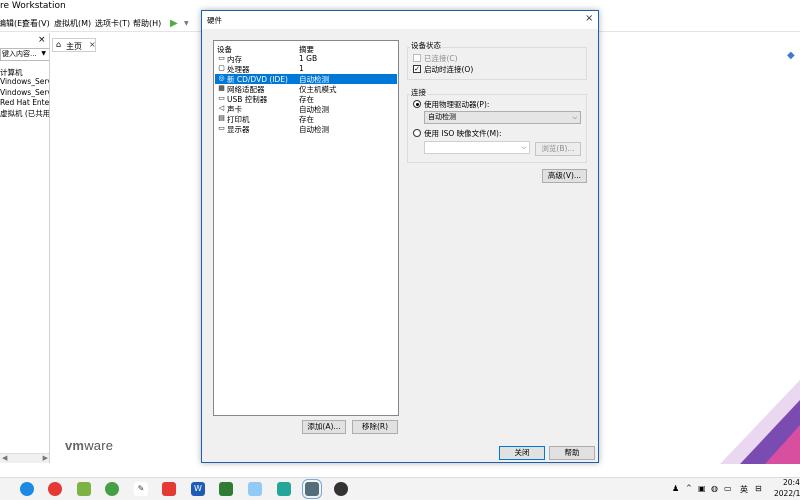 The height and width of the screenshot is (500, 800). Describe the element at coordinates (457, 104) in the screenshot. I see `physical-drive-label: 使用物理驱动器(P):` at that location.